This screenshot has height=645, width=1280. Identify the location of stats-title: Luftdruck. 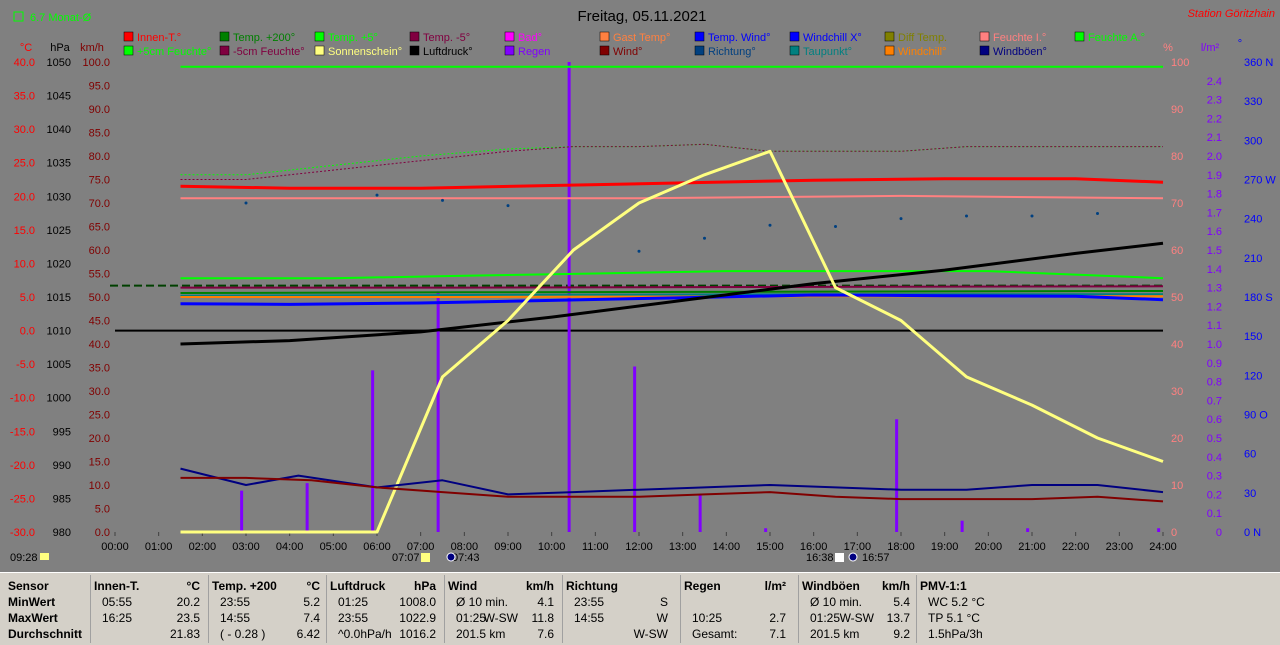
(358, 586).